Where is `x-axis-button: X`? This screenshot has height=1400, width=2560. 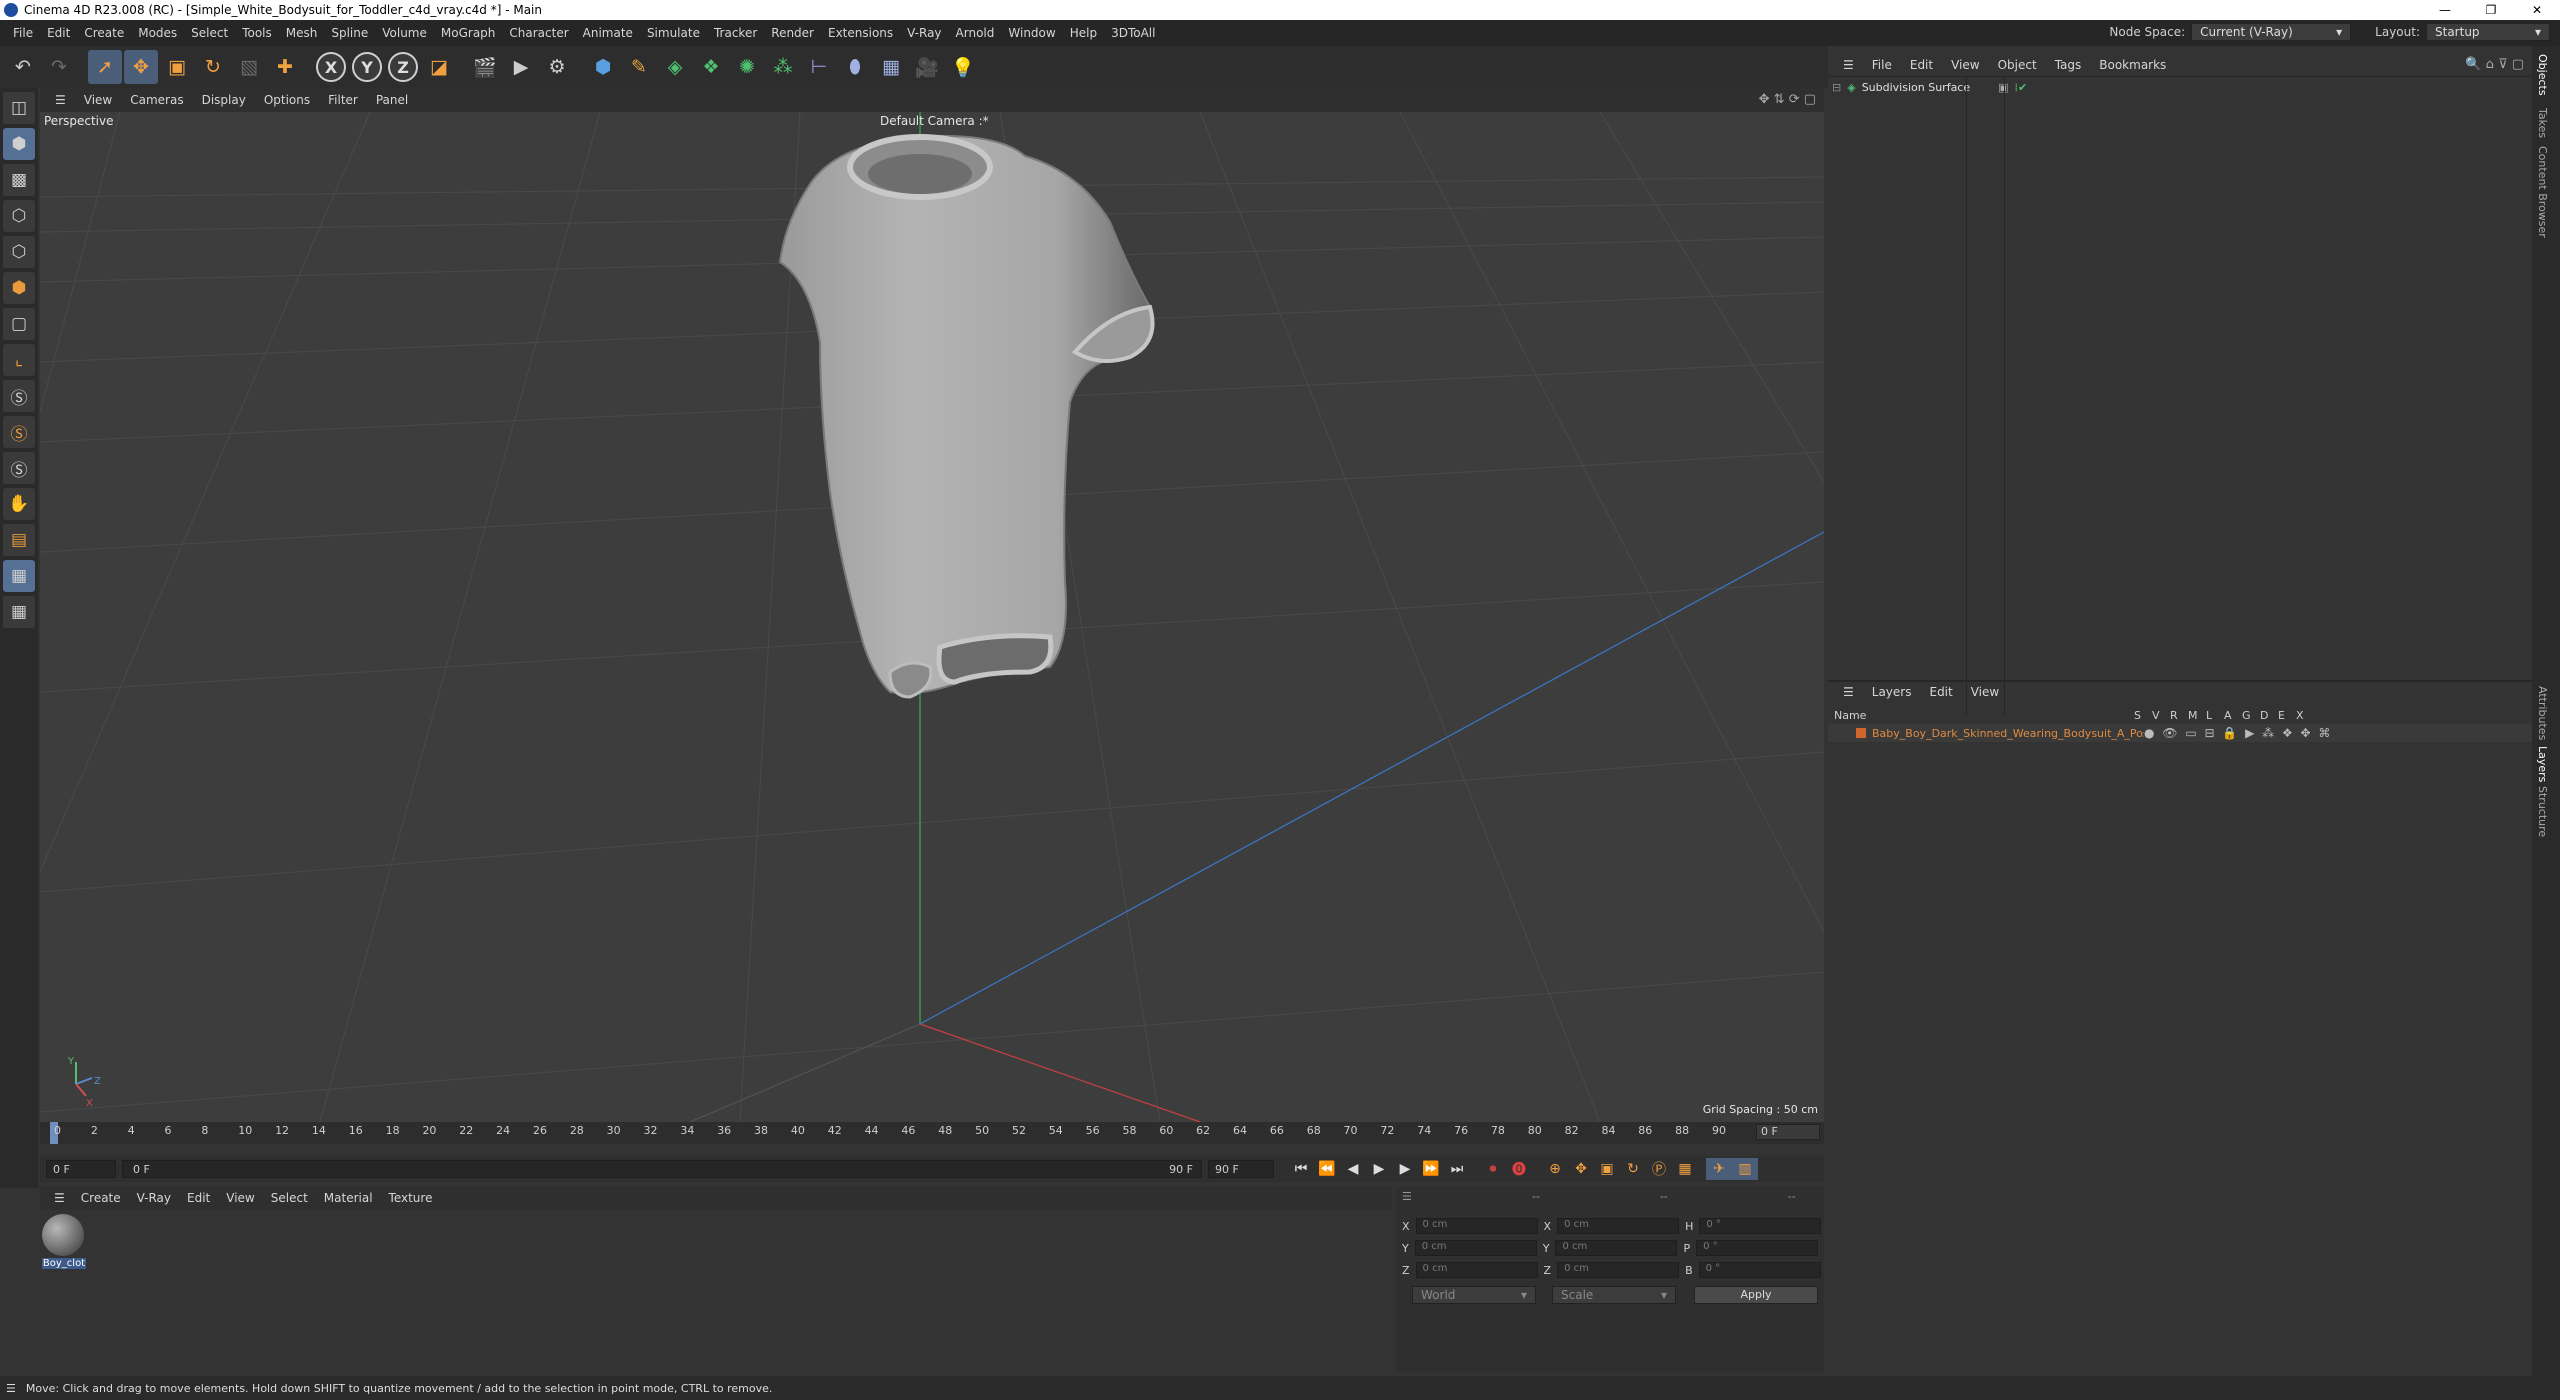 x-axis-button: X is located at coordinates (331, 67).